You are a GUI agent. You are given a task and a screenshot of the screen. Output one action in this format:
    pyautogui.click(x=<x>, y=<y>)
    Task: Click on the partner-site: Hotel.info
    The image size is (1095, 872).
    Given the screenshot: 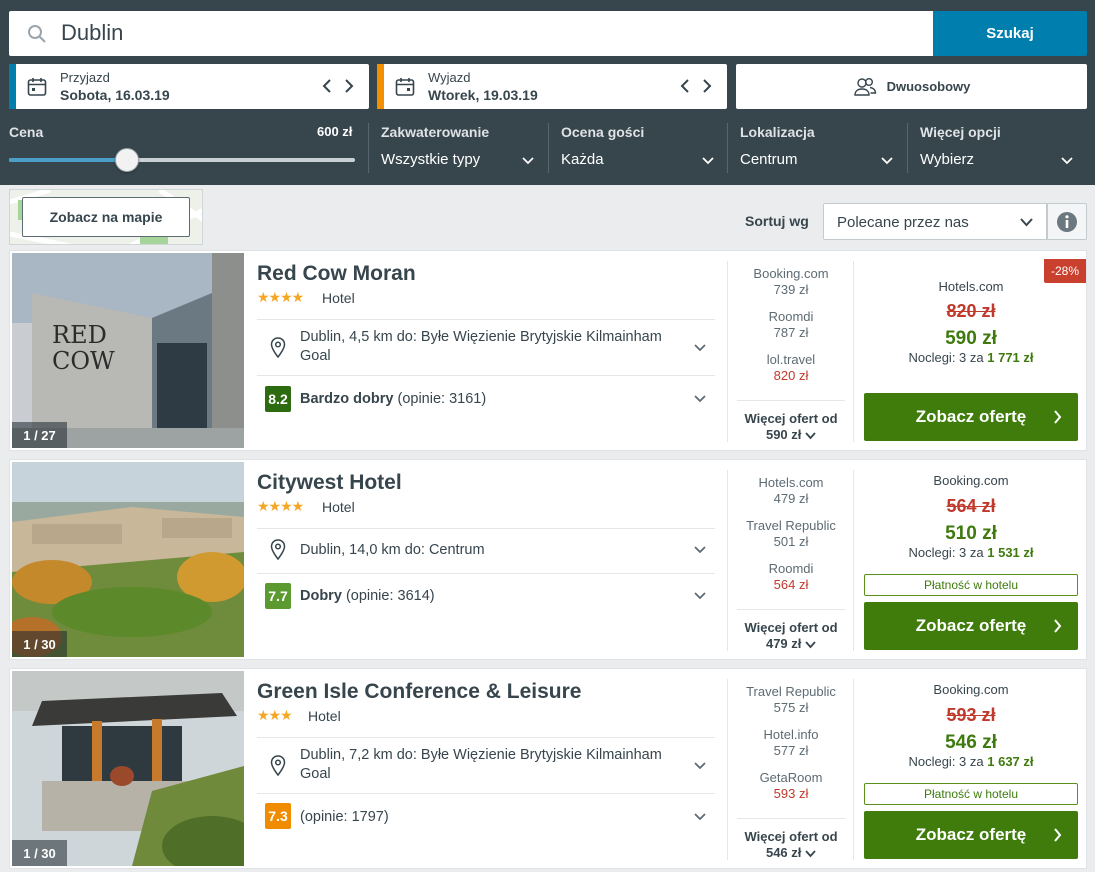 What is the action you would take?
    pyautogui.click(x=791, y=734)
    